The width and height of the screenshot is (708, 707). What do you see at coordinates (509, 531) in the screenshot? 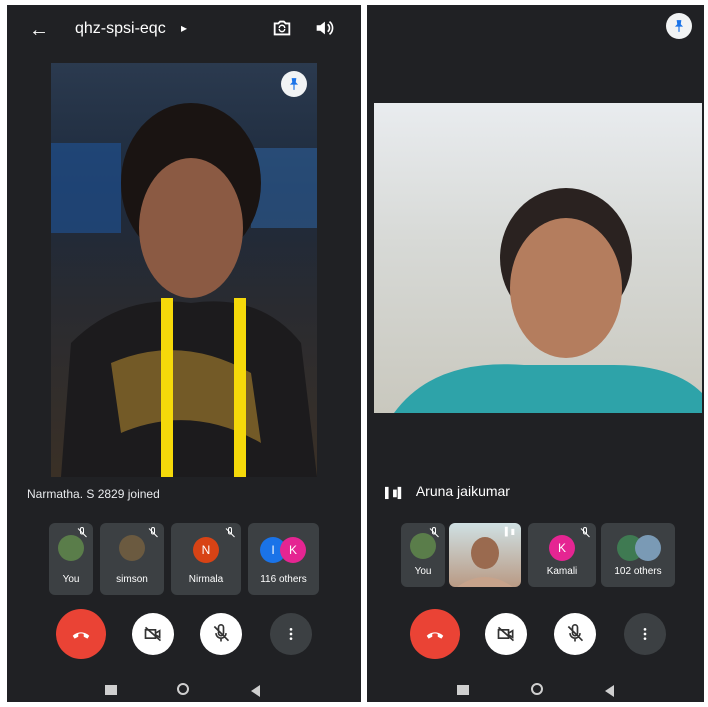
I see `audio-level-icon: ▌▮` at bounding box center [509, 531].